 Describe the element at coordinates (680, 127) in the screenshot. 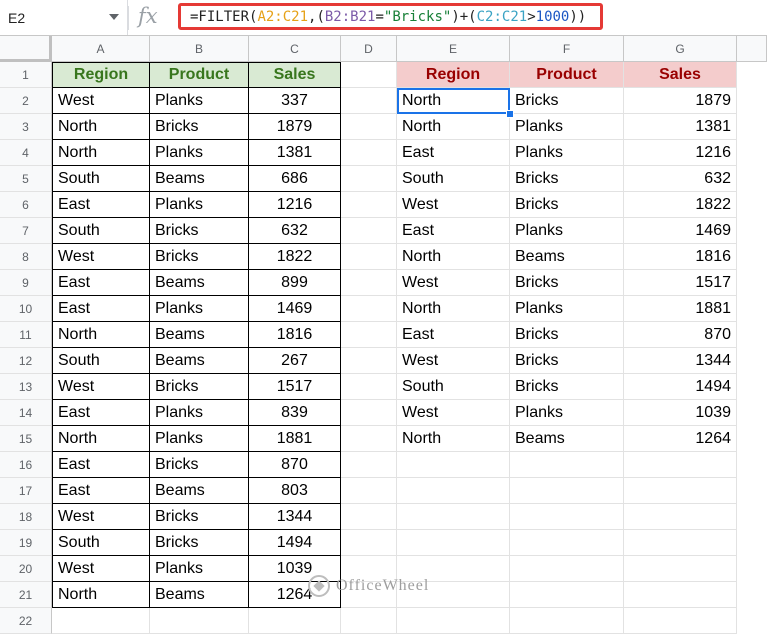

I see `result-cell: 1381` at that location.